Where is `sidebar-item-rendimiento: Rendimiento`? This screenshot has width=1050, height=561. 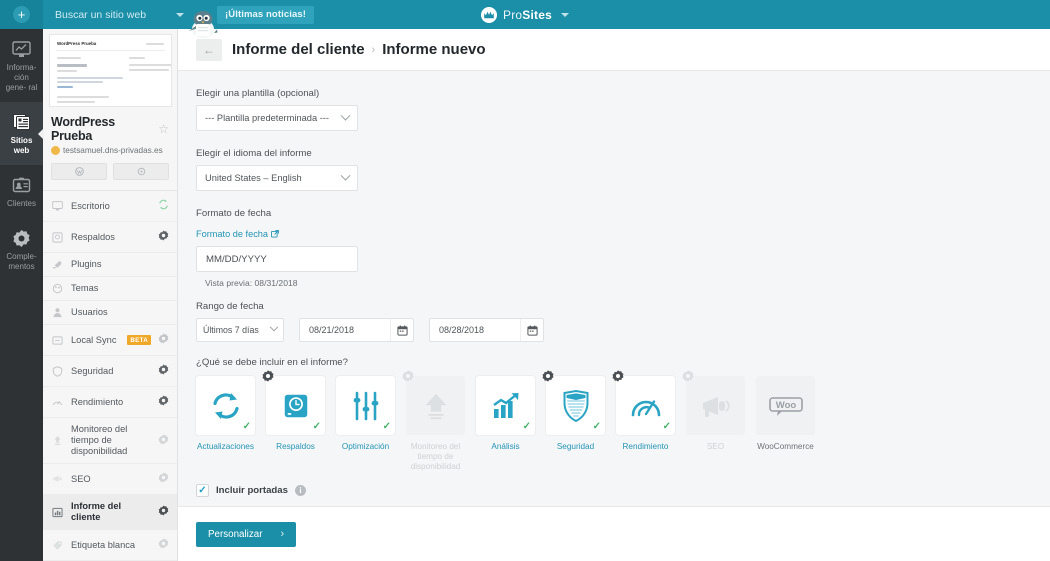 sidebar-item-rendimiento: Rendimiento is located at coordinates (110, 402).